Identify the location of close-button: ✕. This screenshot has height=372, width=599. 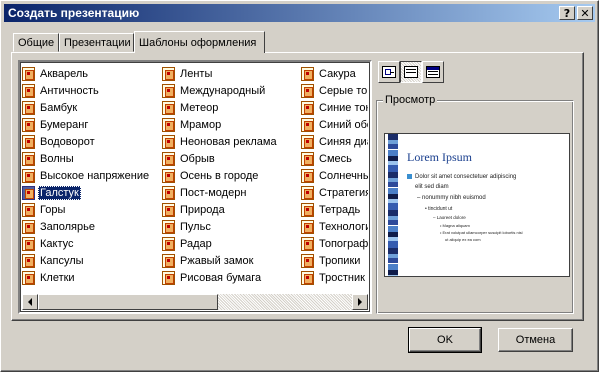
(585, 13).